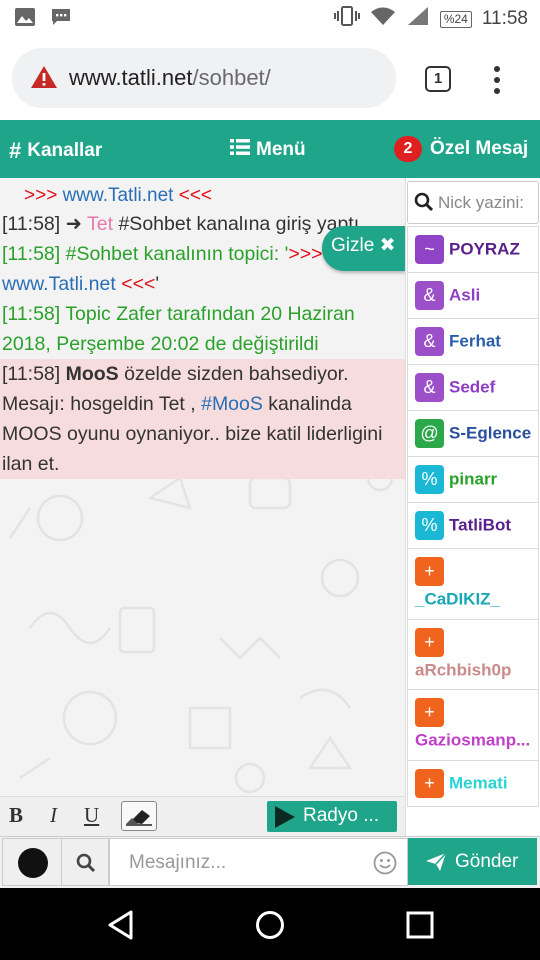 This screenshot has width=540, height=960. What do you see at coordinates (473, 480) in the screenshot?
I see `nick-list-item: % pinarr` at bounding box center [473, 480].